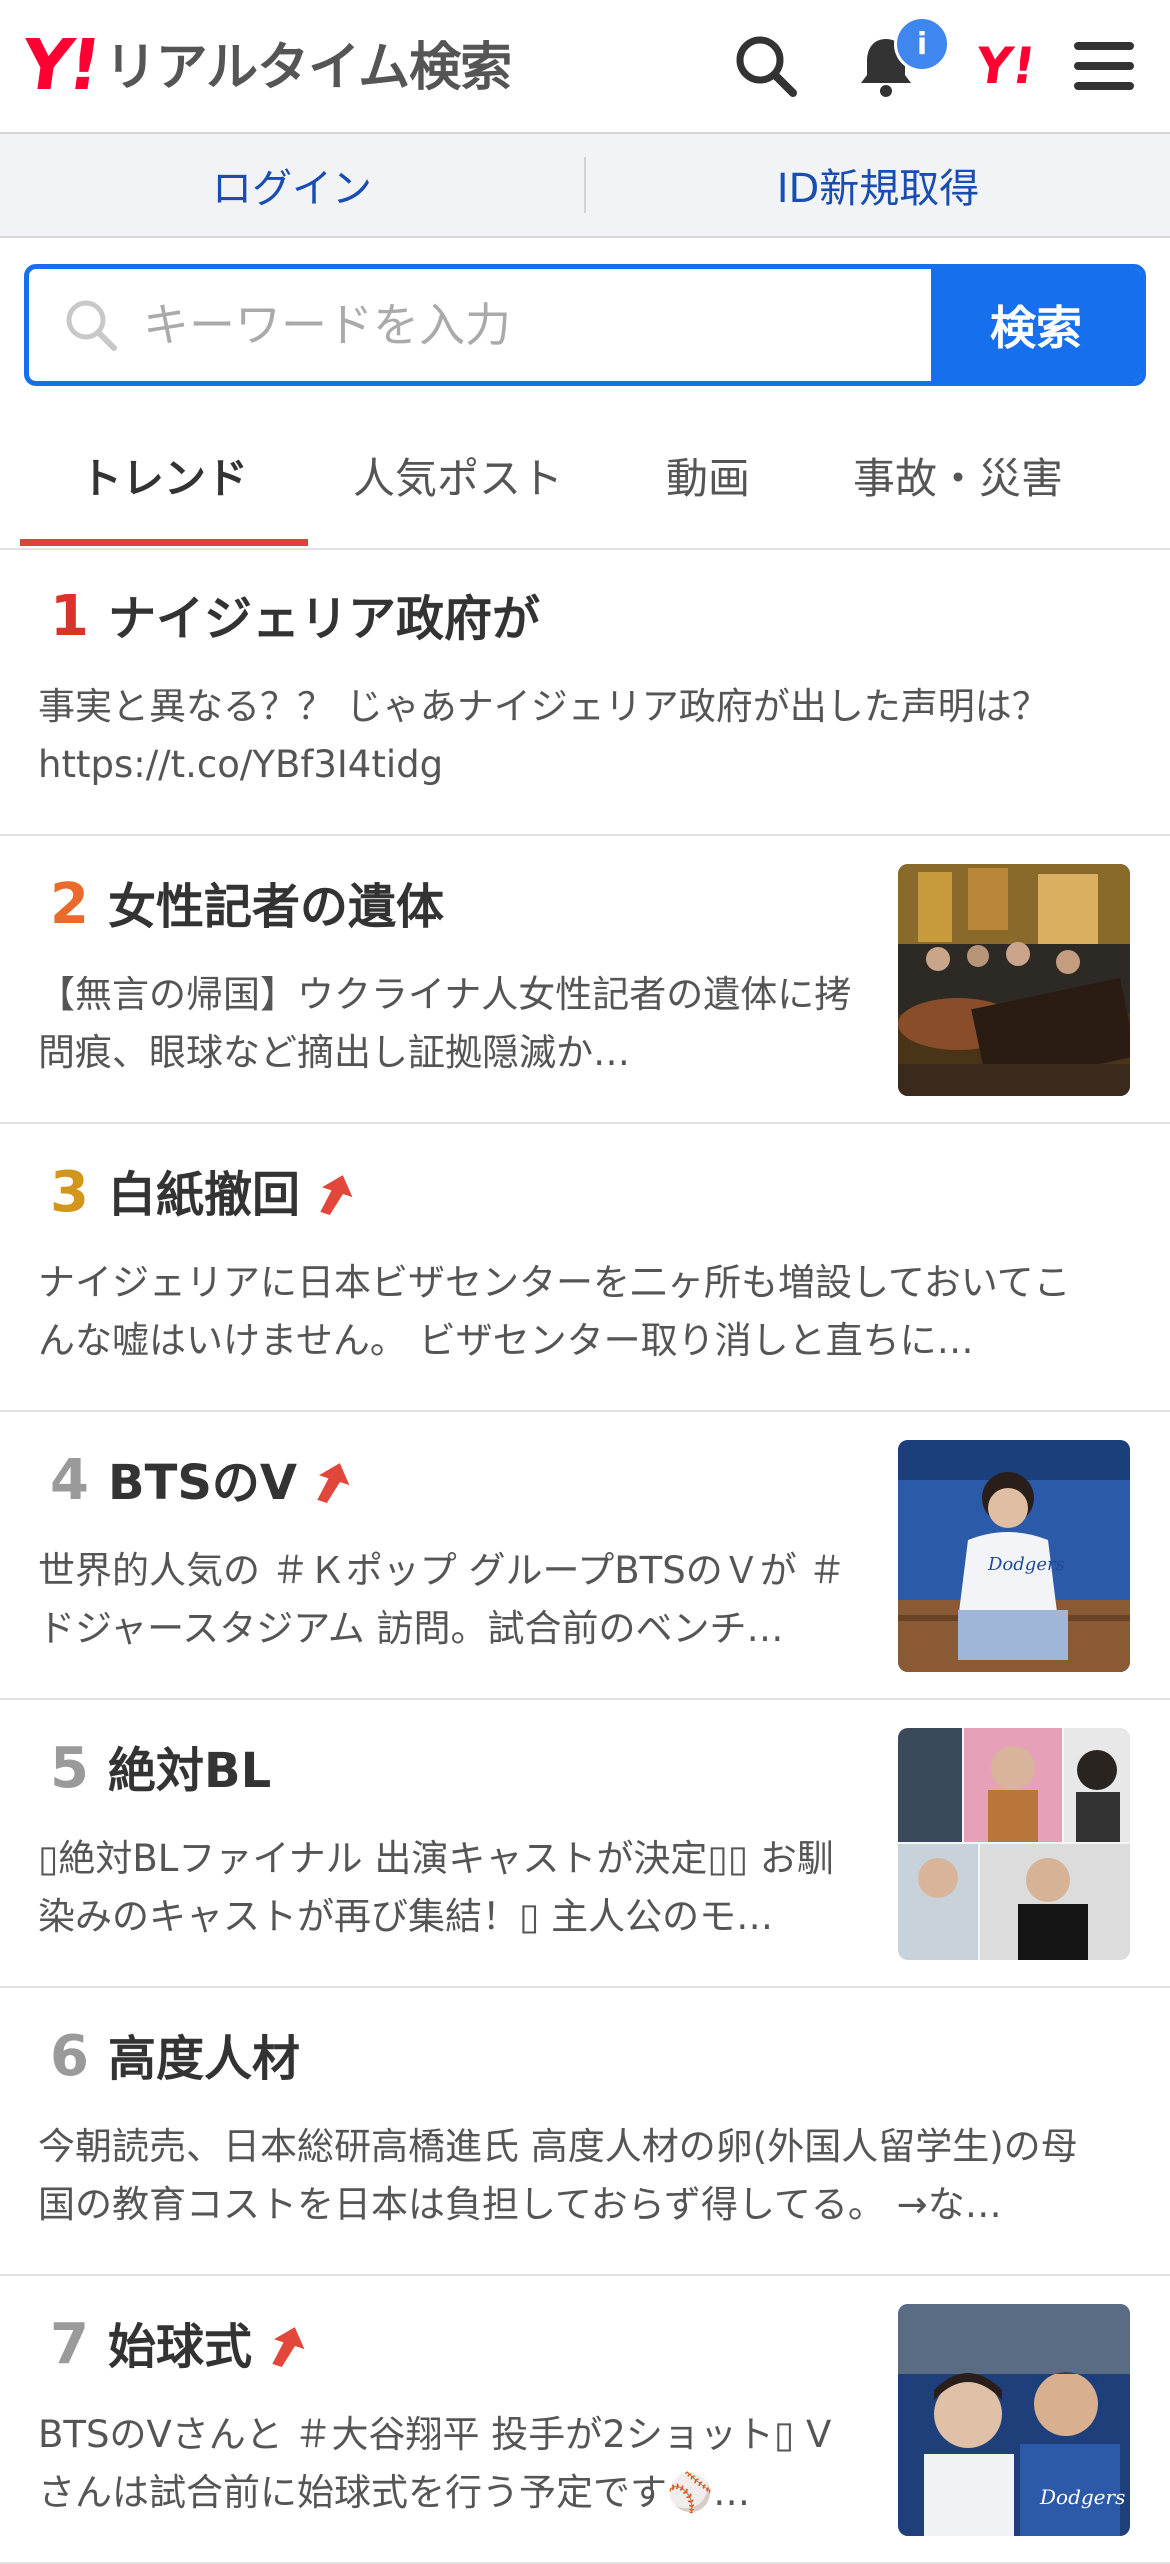 The height and width of the screenshot is (2564, 1170). Describe the element at coordinates (922, 44) in the screenshot. I see `notification-badge: i` at that location.